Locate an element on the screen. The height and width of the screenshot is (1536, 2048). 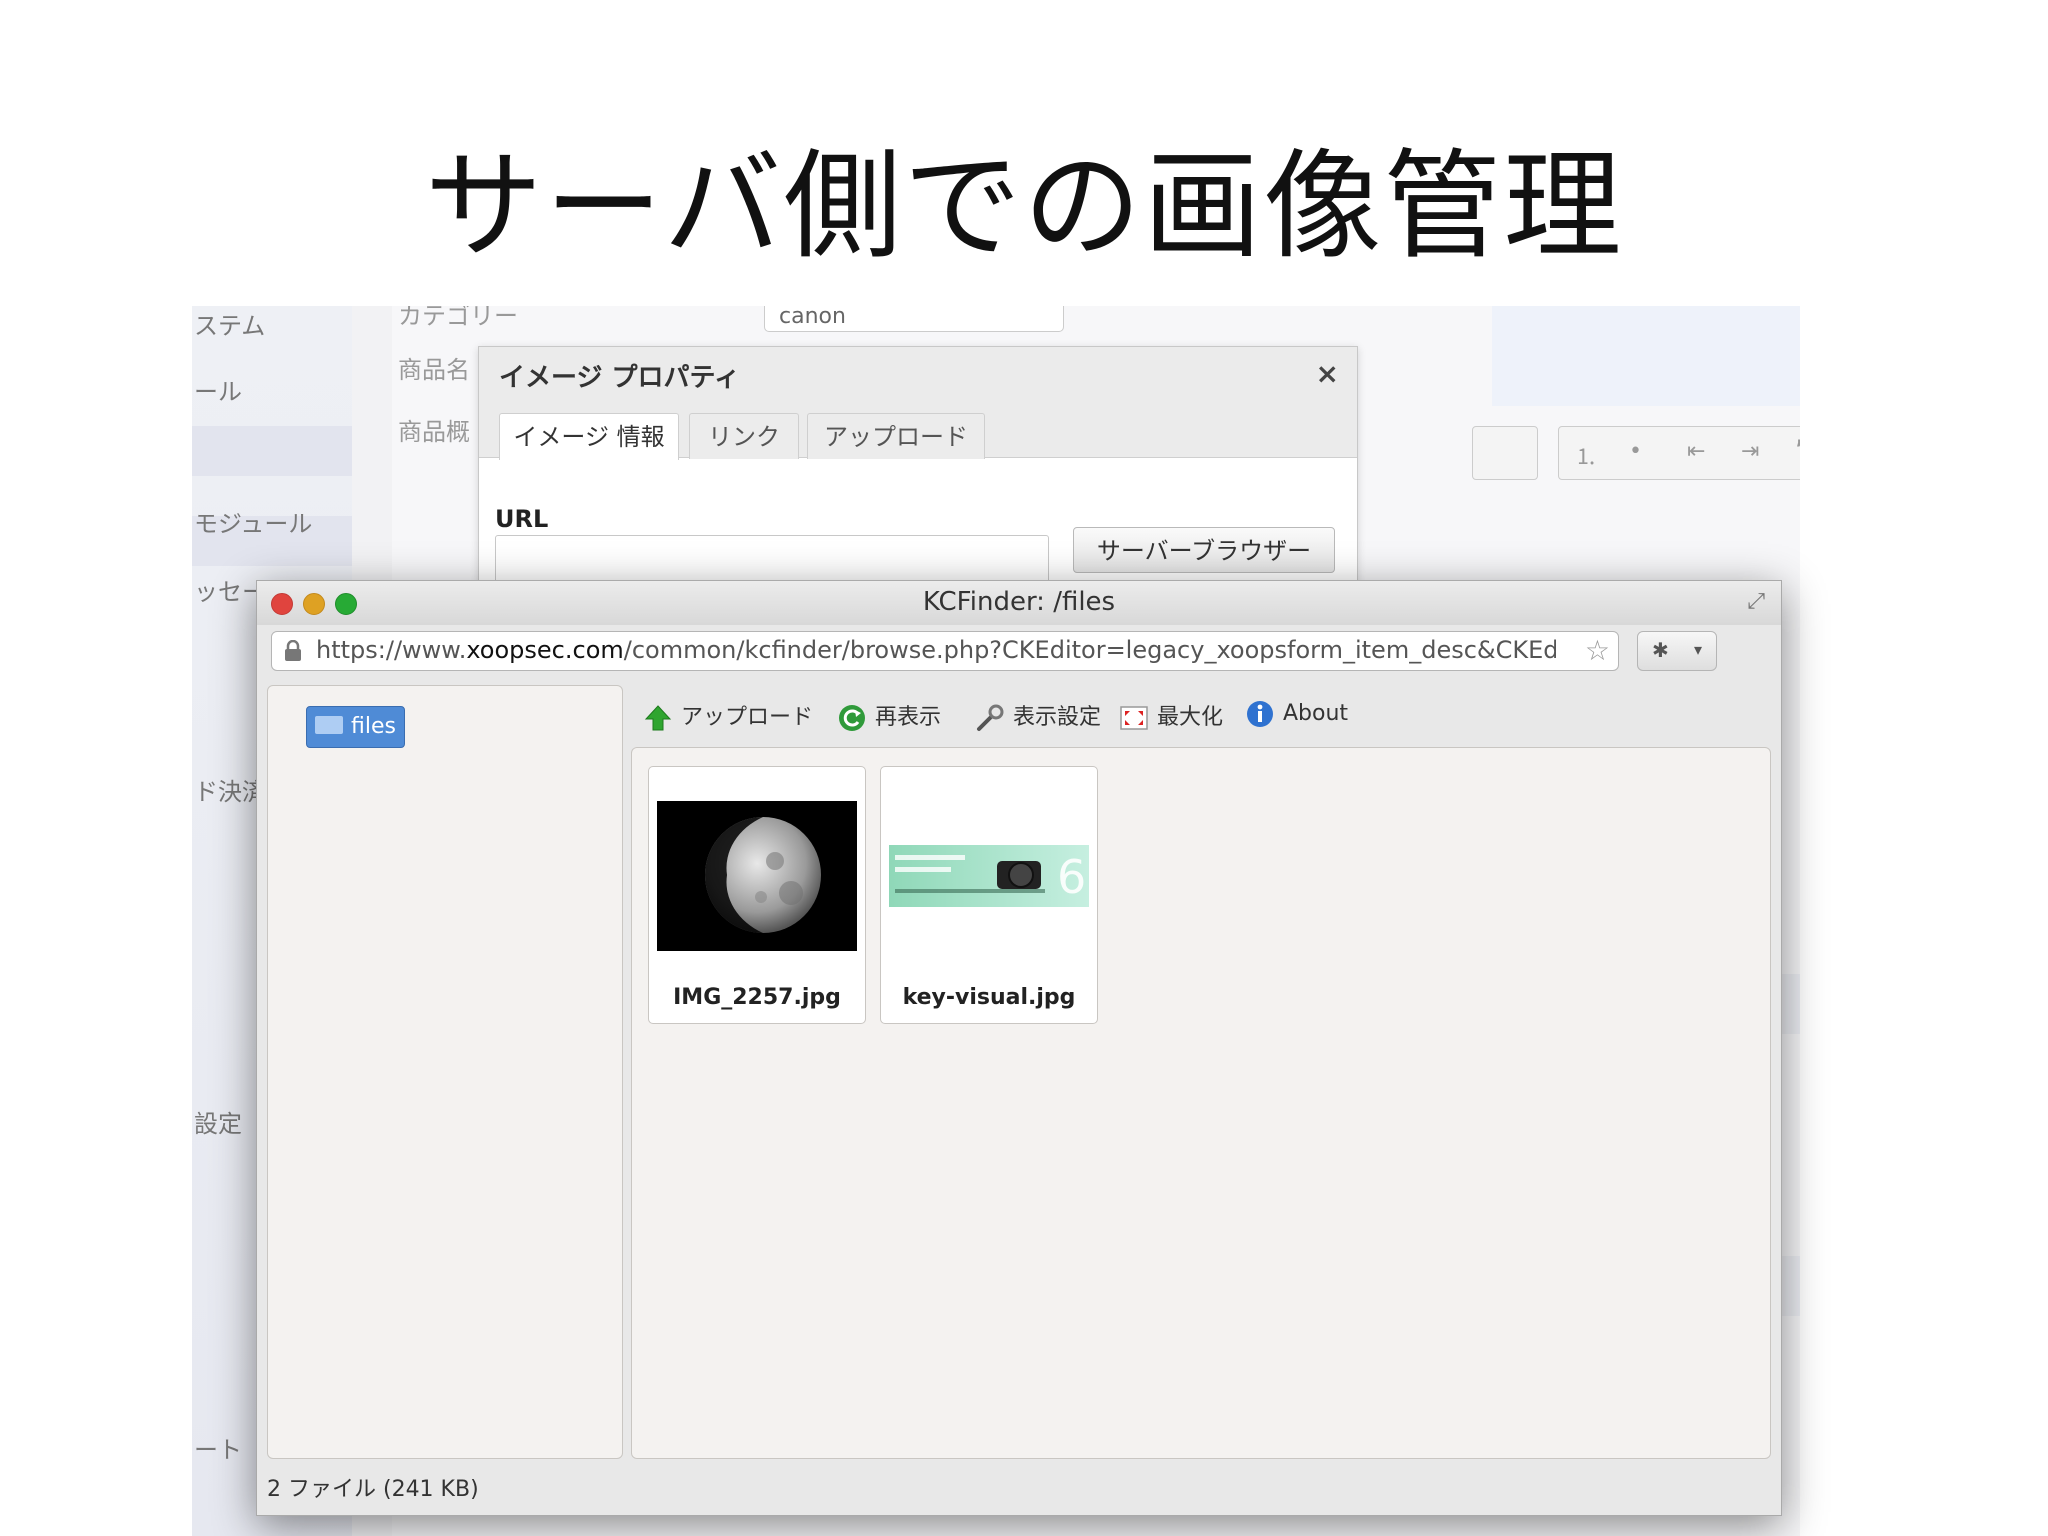
file-name: IMG_2257.jpg is located at coordinates (757, 997).